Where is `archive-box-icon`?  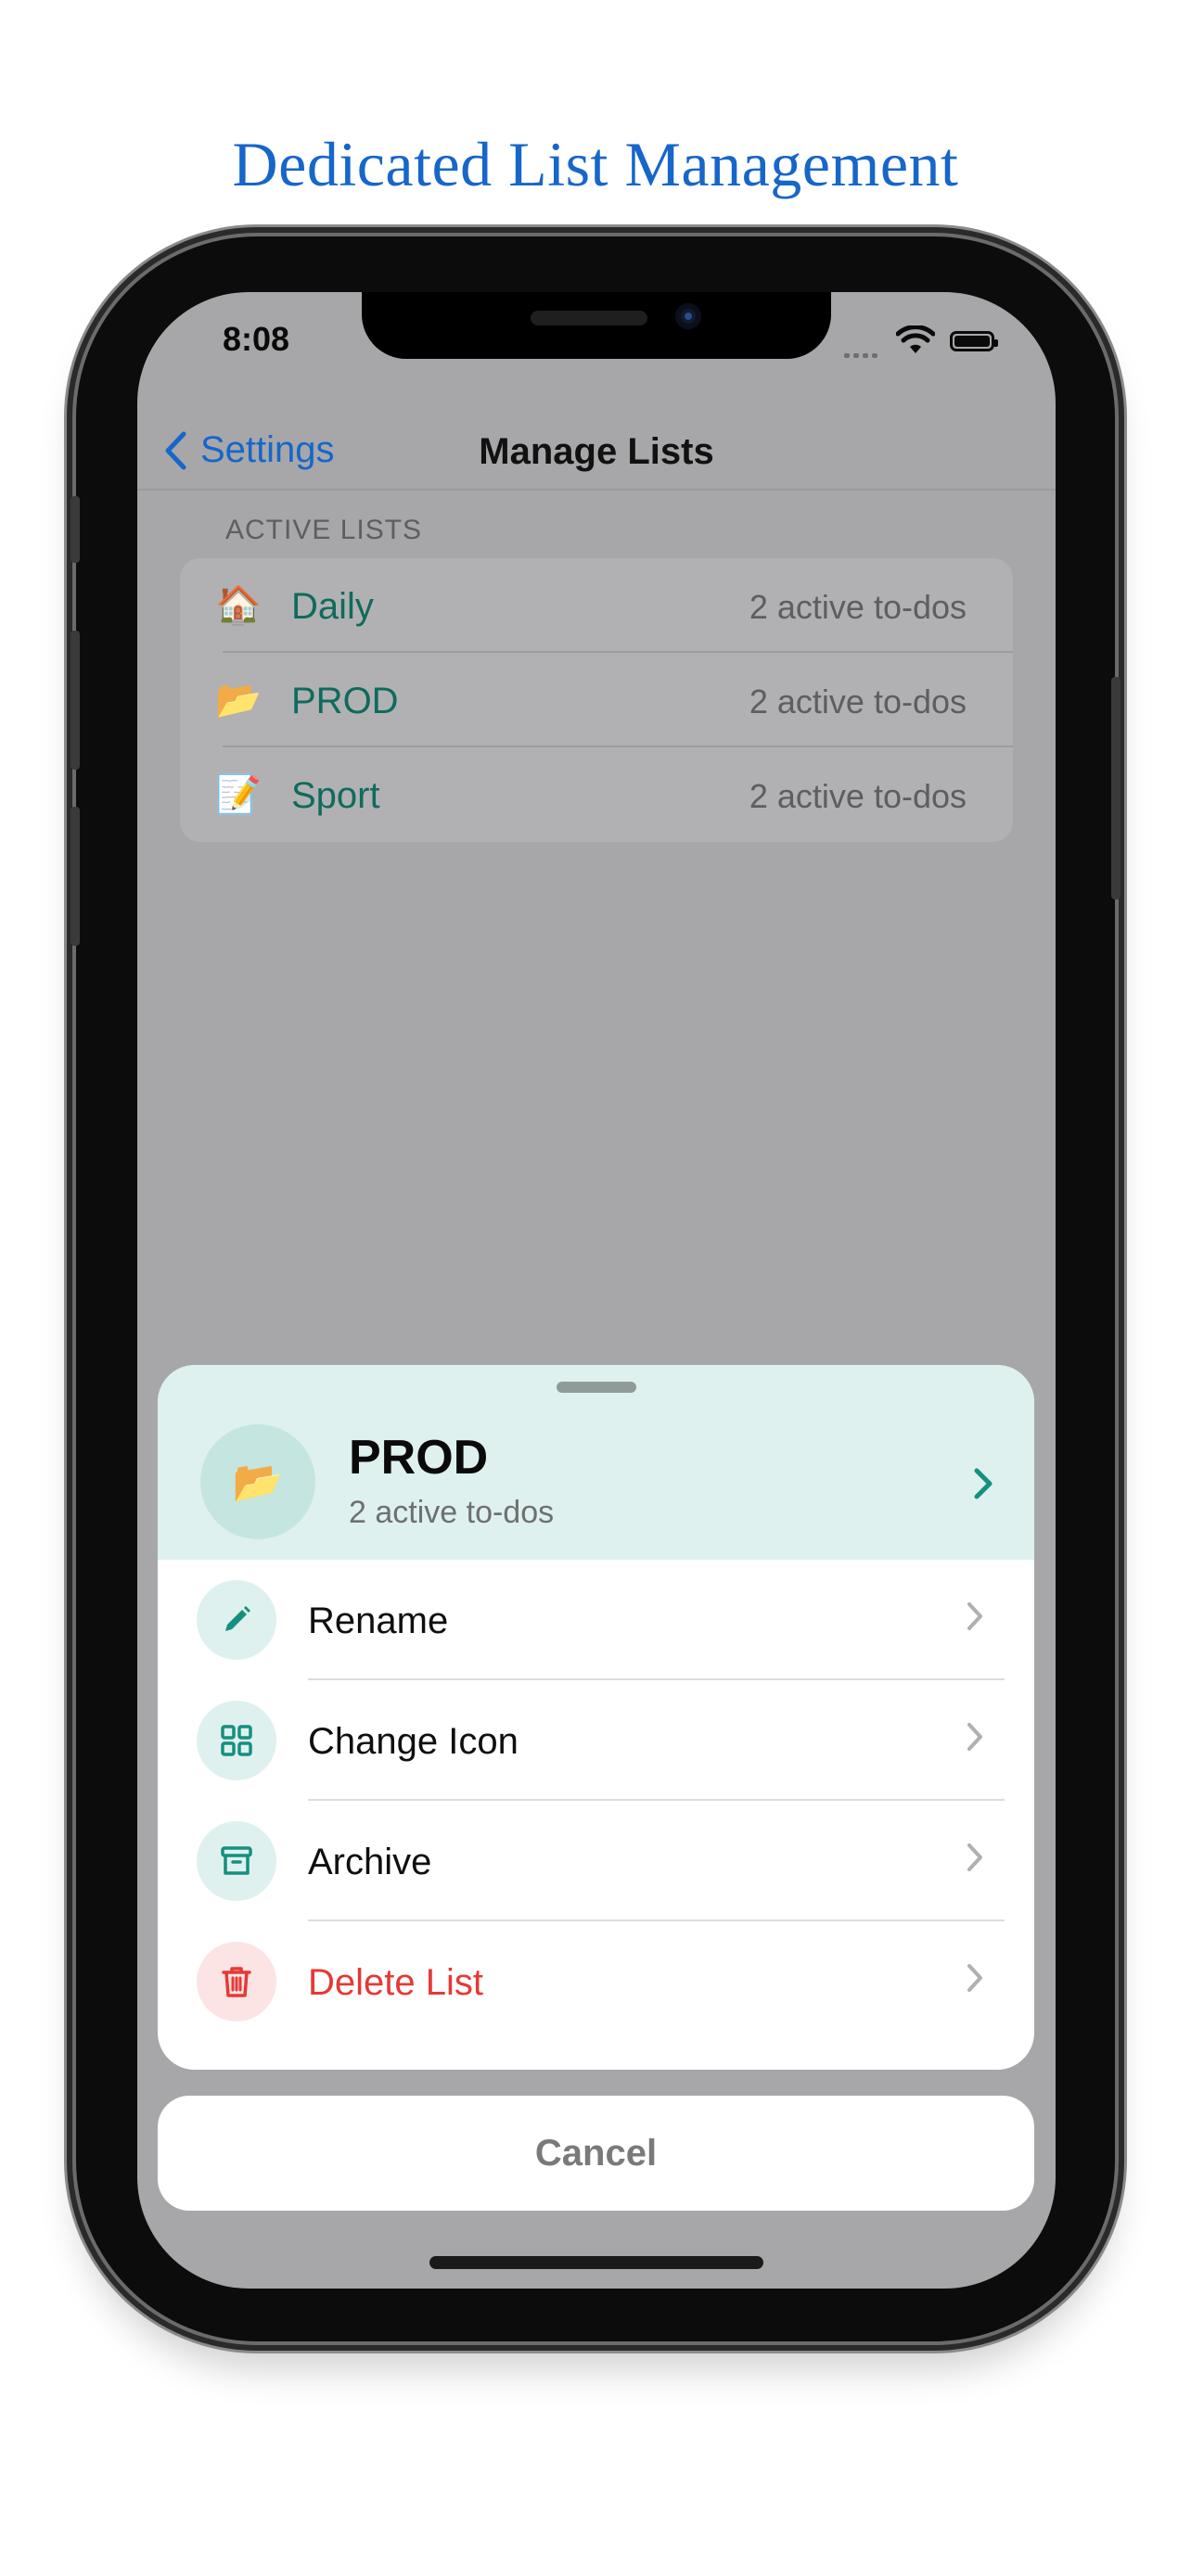 archive-box-icon is located at coordinates (236, 1861).